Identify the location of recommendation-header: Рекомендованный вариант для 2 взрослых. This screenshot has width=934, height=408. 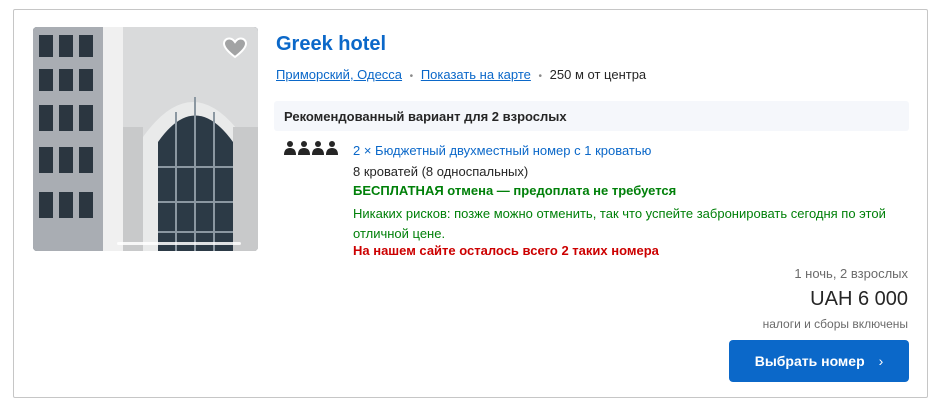
(425, 116).